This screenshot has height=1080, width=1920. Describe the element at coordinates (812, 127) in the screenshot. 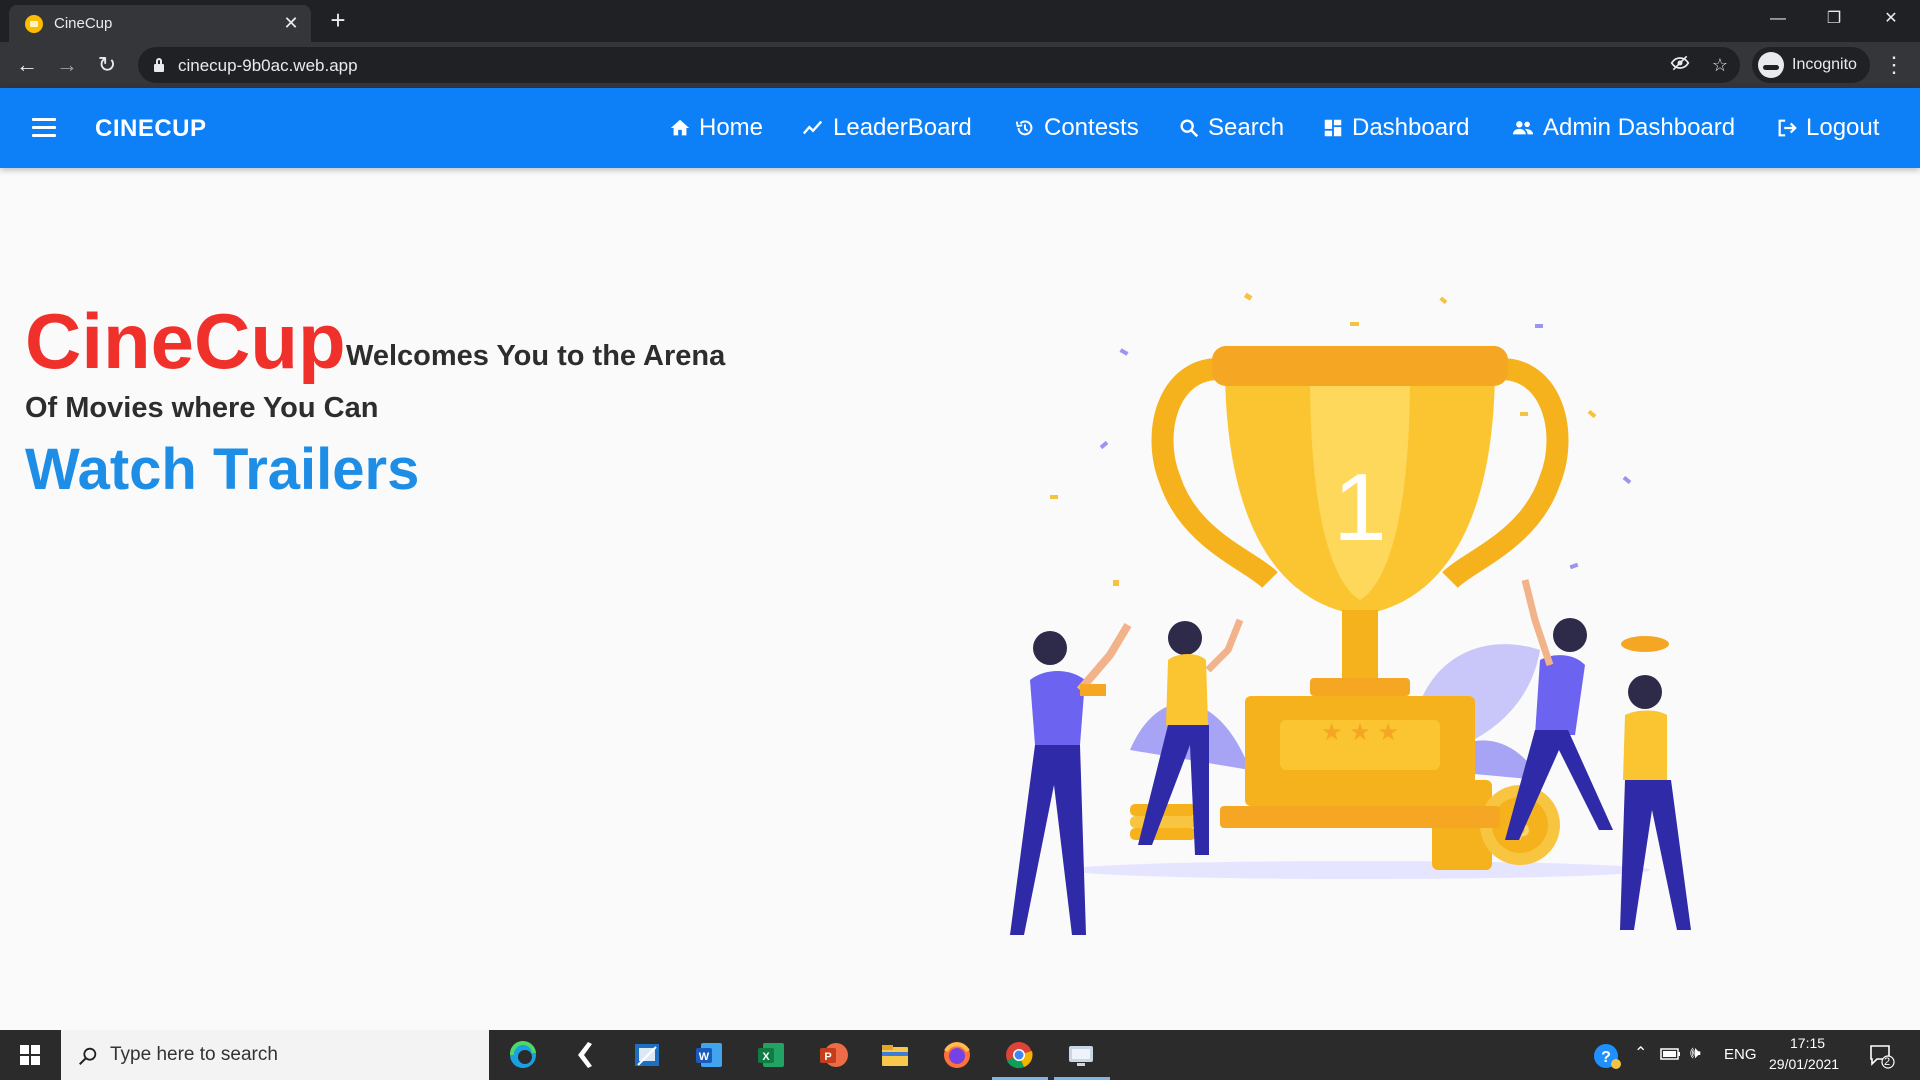

I see `trending-up-icon` at that location.